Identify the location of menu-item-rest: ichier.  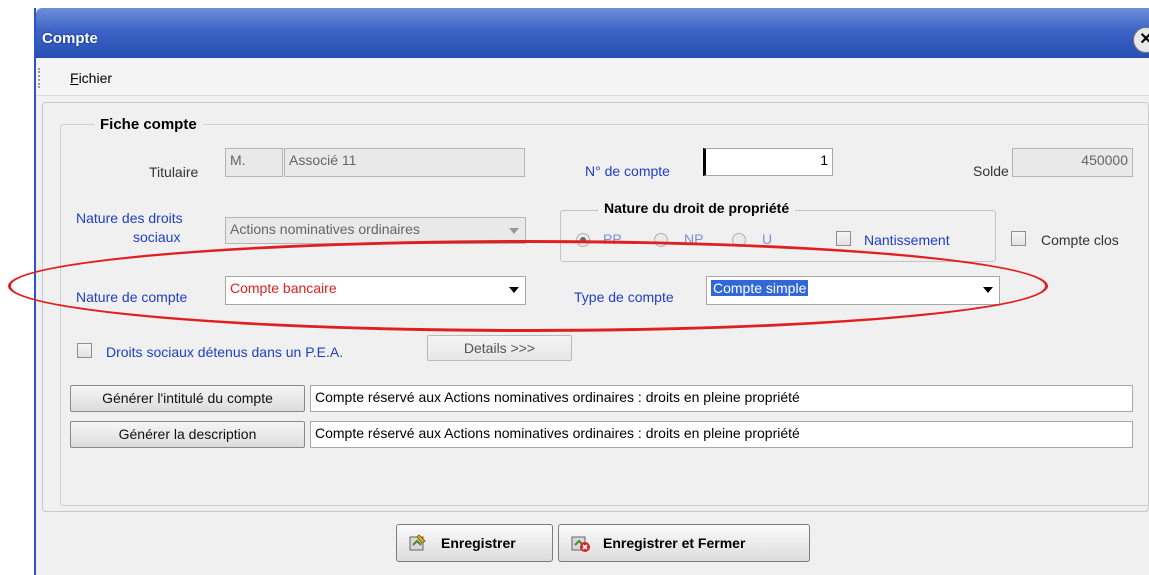
(95, 78).